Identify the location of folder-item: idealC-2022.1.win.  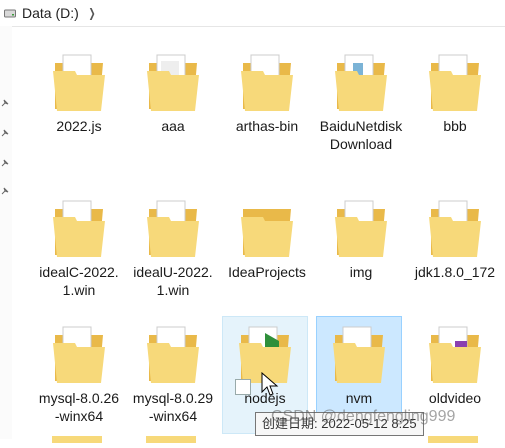
(79, 249).